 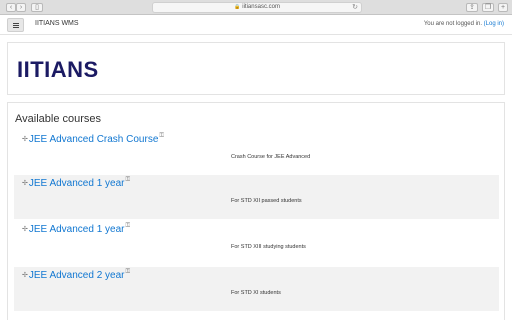 I want to click on course-summary: For STD XII passed students, so click(x=266, y=201).